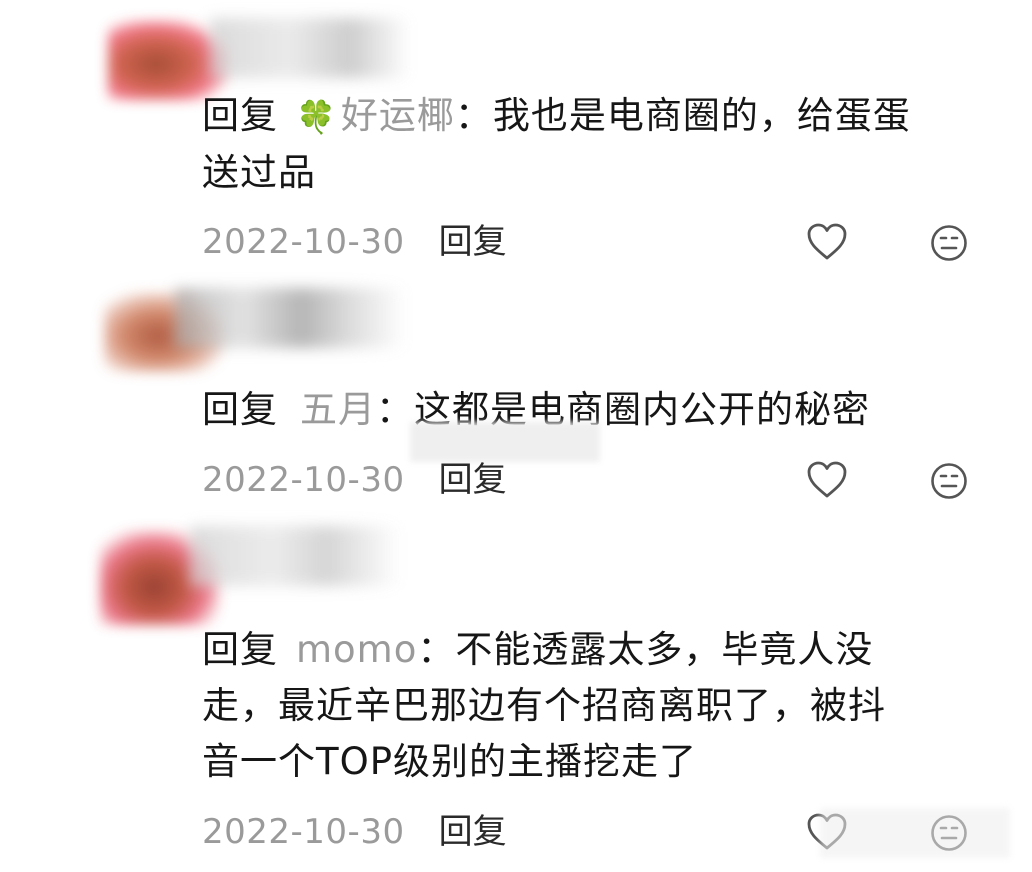 This screenshot has height=872, width=1032. Describe the element at coordinates (398, 115) in the screenshot. I see `reply-target-user: 好运椰` at that location.